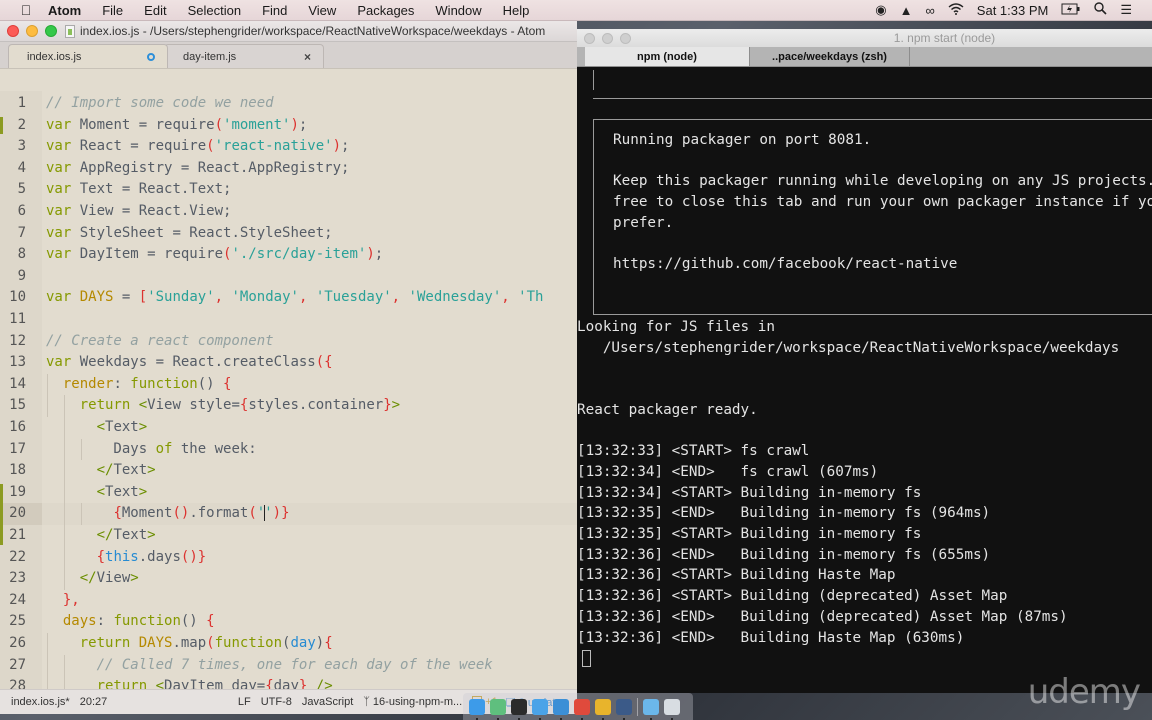  I want to click on menu-help: Help, so click(516, 10).